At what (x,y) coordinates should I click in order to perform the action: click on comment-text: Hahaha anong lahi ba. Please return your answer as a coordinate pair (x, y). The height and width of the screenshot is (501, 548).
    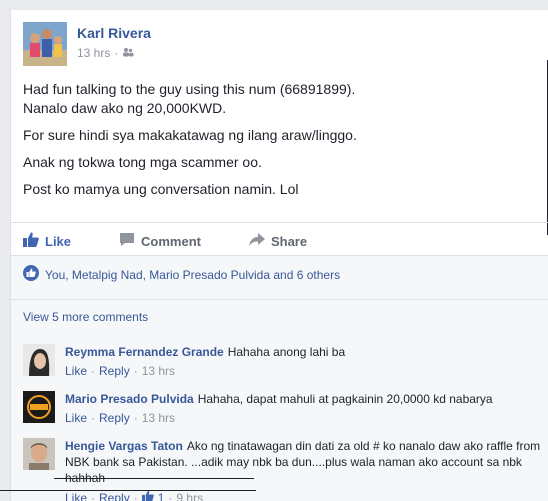
    Looking at the image, I should click on (286, 352).